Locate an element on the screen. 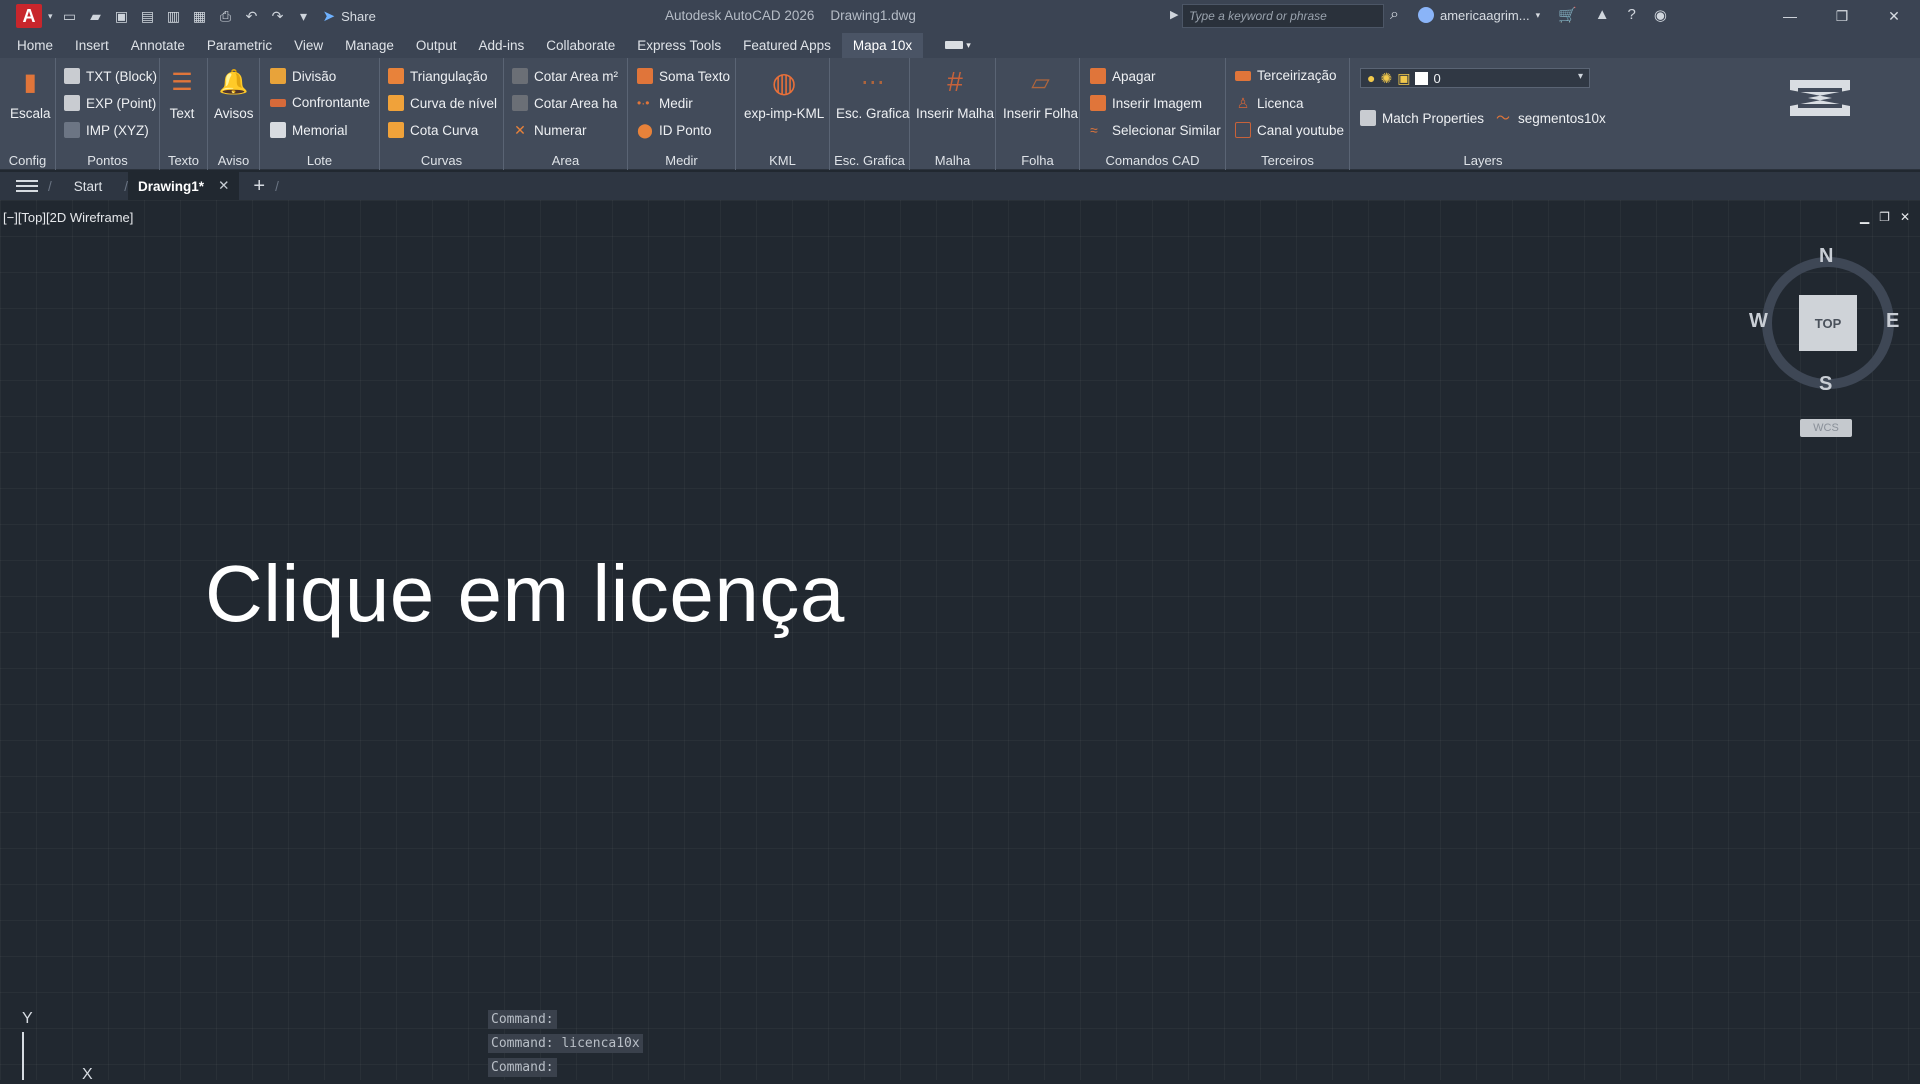 This screenshot has height=1084, width=1920. selecionar-similar-button: ≈ Selecionar Similar is located at coordinates (1155, 130).